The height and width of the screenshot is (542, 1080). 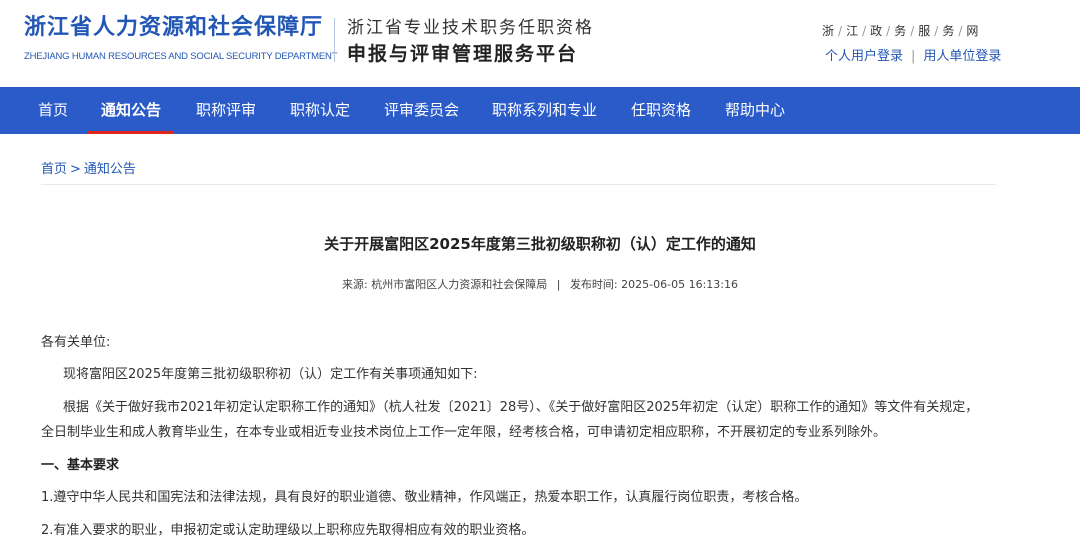 I want to click on breadcrumb-current: 通知公告, so click(x=110, y=169).